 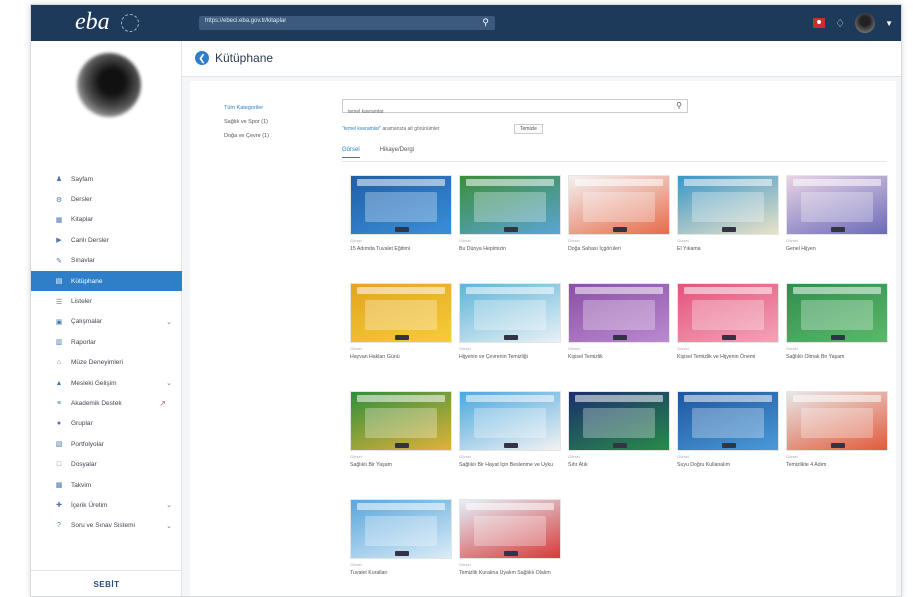 What do you see at coordinates (510, 357) in the screenshot?
I see `card-title: Hijyenin ve Çevrenin Temizliği` at bounding box center [510, 357].